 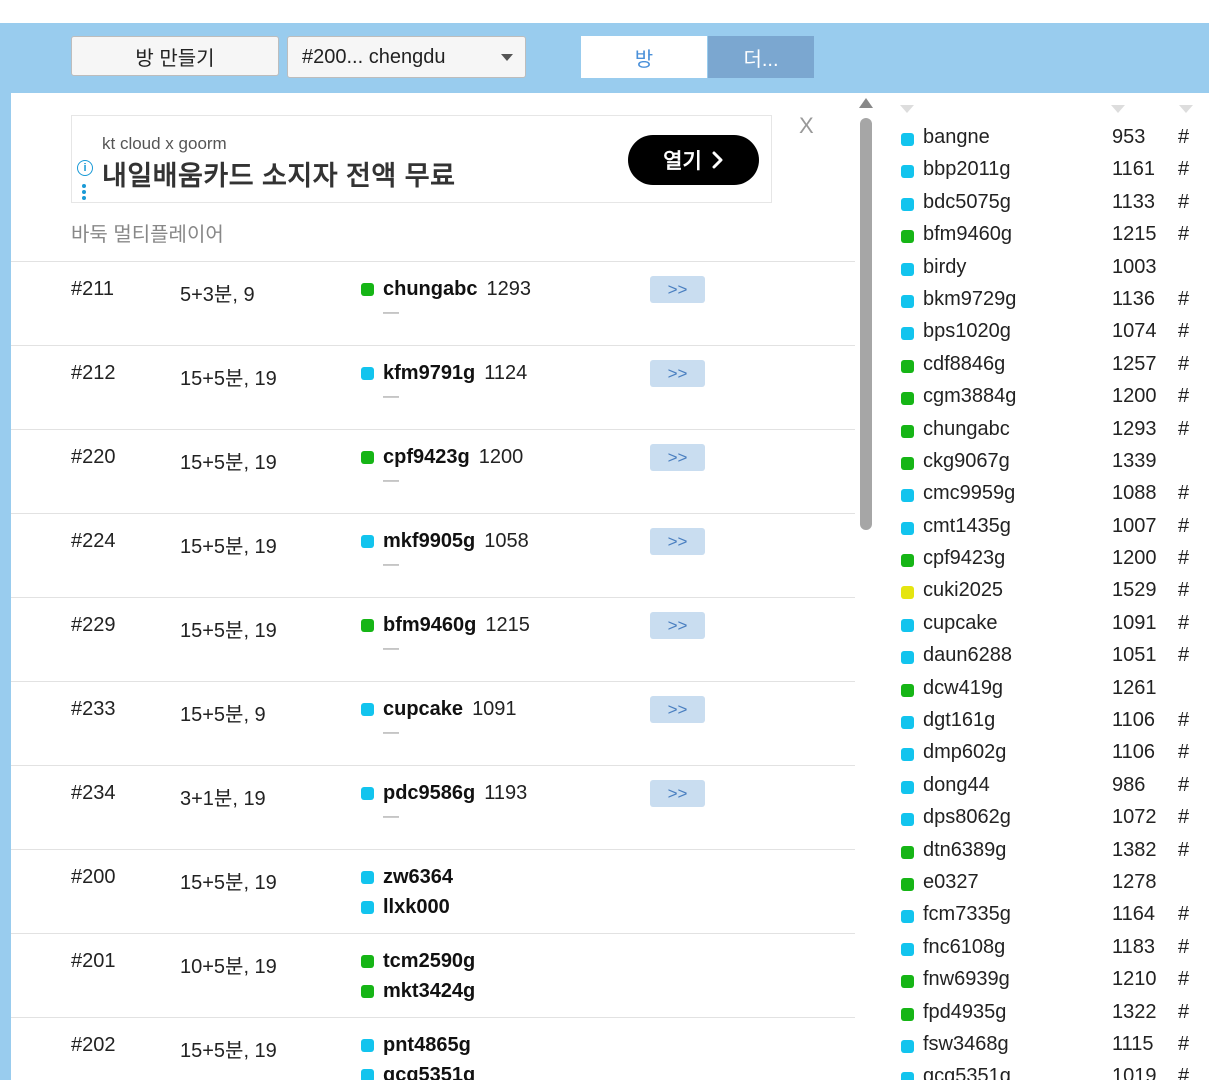 What do you see at coordinates (1044, 624) in the screenshot?
I see `user-row: cupcake 1091 #` at bounding box center [1044, 624].